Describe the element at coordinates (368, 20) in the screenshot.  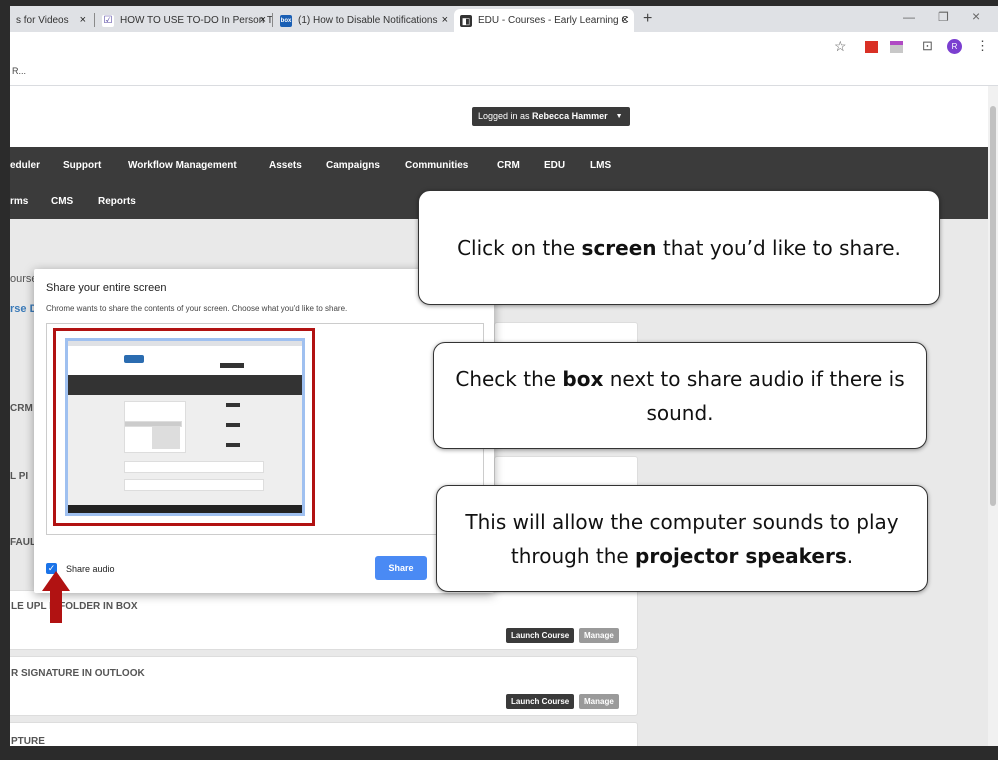
I see `tab-title: (1) How to Disable Notifications` at that location.